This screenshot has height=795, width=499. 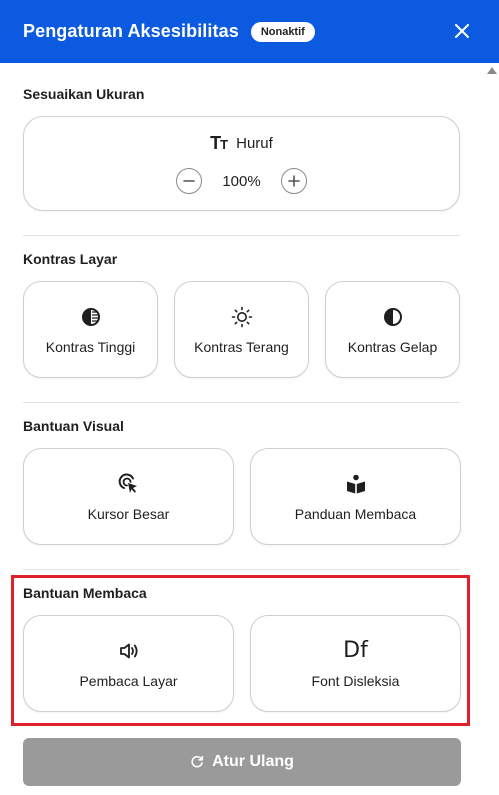 What do you see at coordinates (128, 650) in the screenshot?
I see `speaker-icon` at bounding box center [128, 650].